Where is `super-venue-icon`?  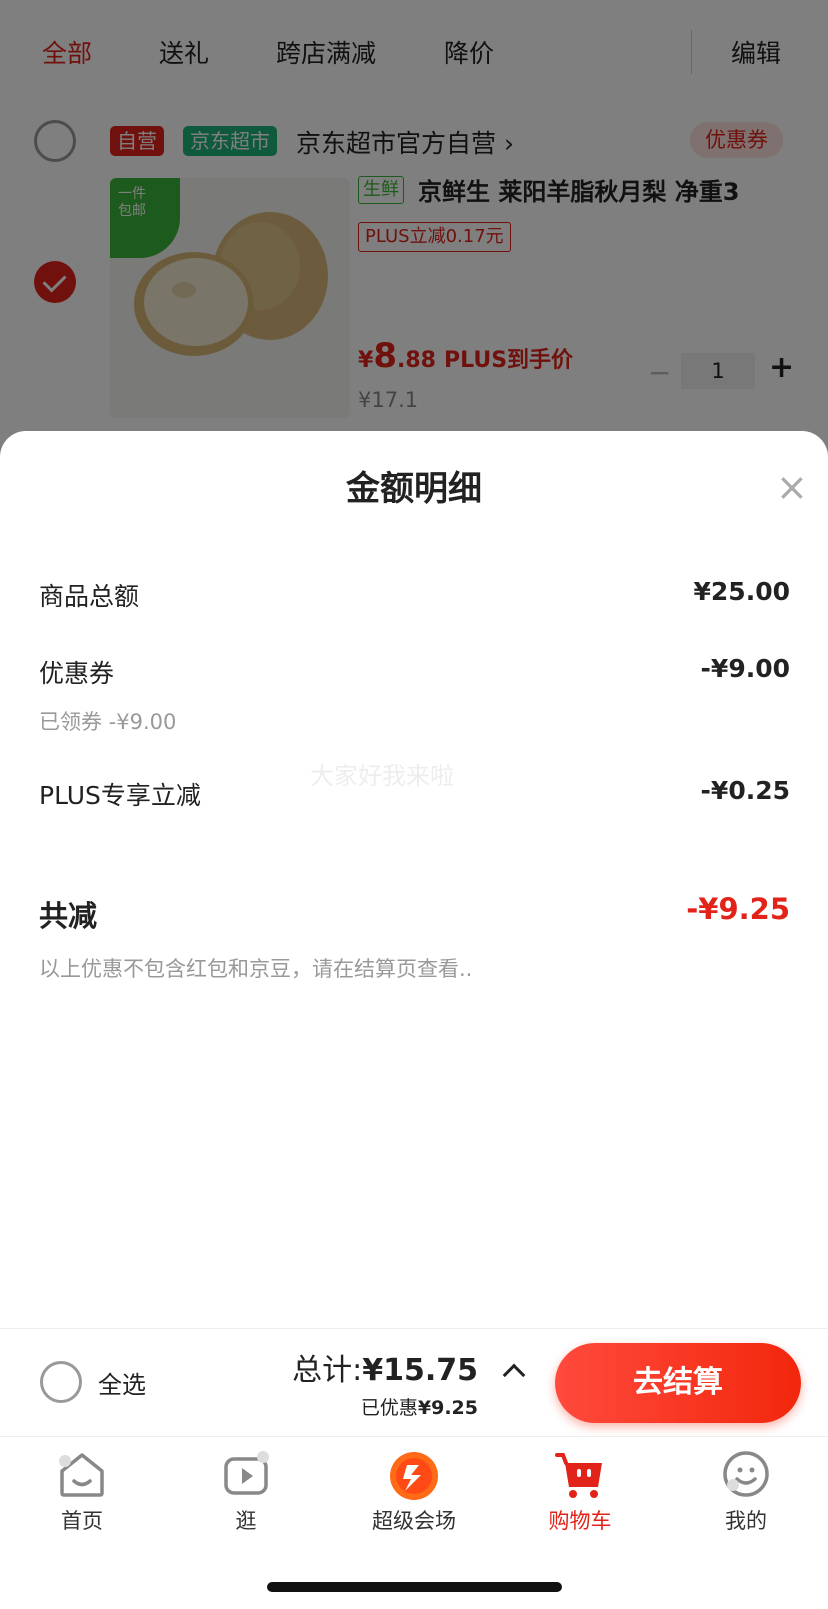
super-venue-icon is located at coordinates (414, 1476).